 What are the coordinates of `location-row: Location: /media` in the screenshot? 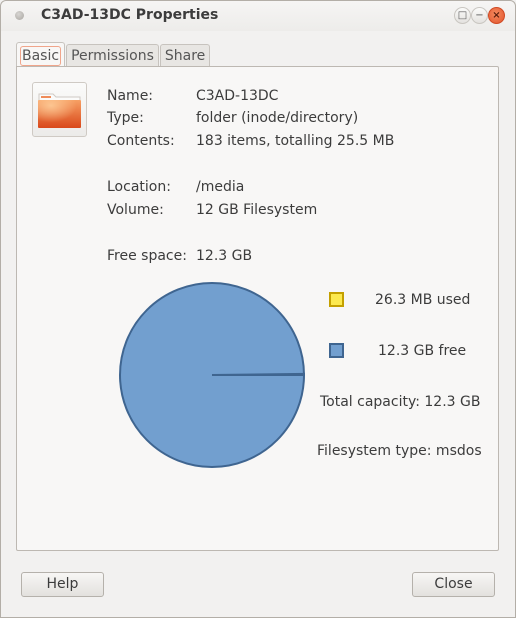 It's located at (297, 189).